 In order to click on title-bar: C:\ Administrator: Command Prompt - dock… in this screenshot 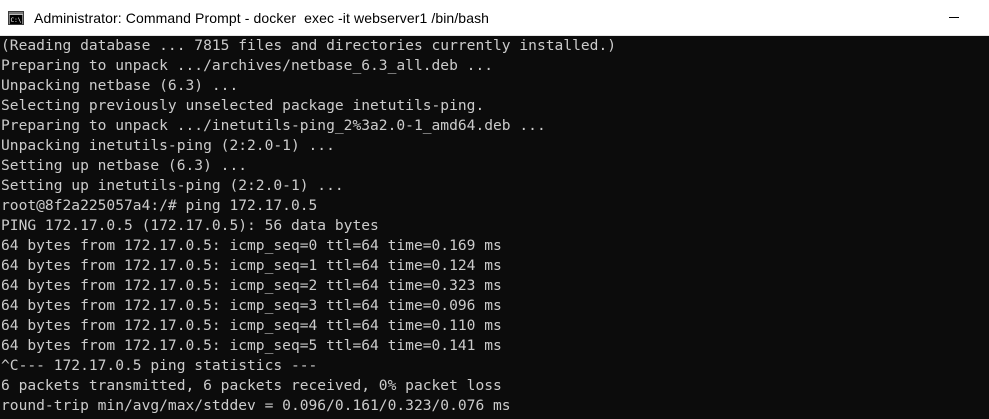, I will do `click(494, 18)`.